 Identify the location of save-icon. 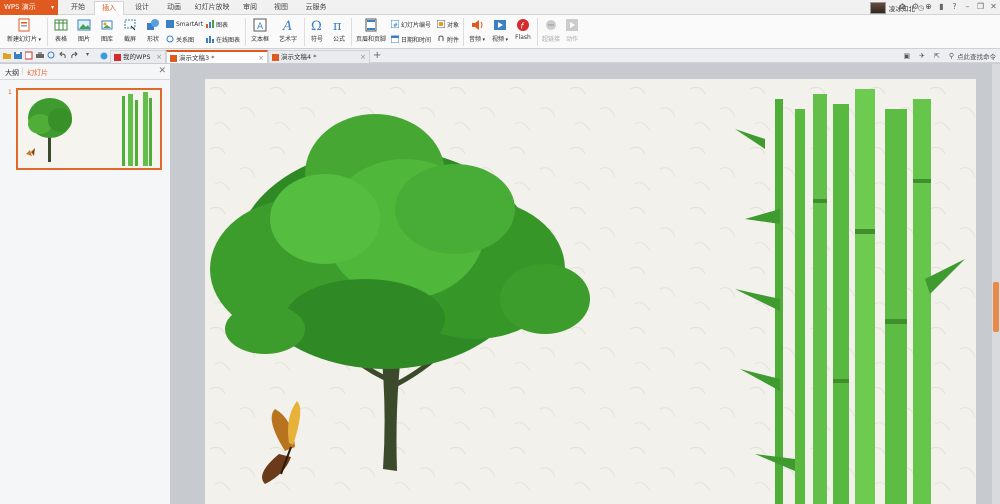
(18, 55).